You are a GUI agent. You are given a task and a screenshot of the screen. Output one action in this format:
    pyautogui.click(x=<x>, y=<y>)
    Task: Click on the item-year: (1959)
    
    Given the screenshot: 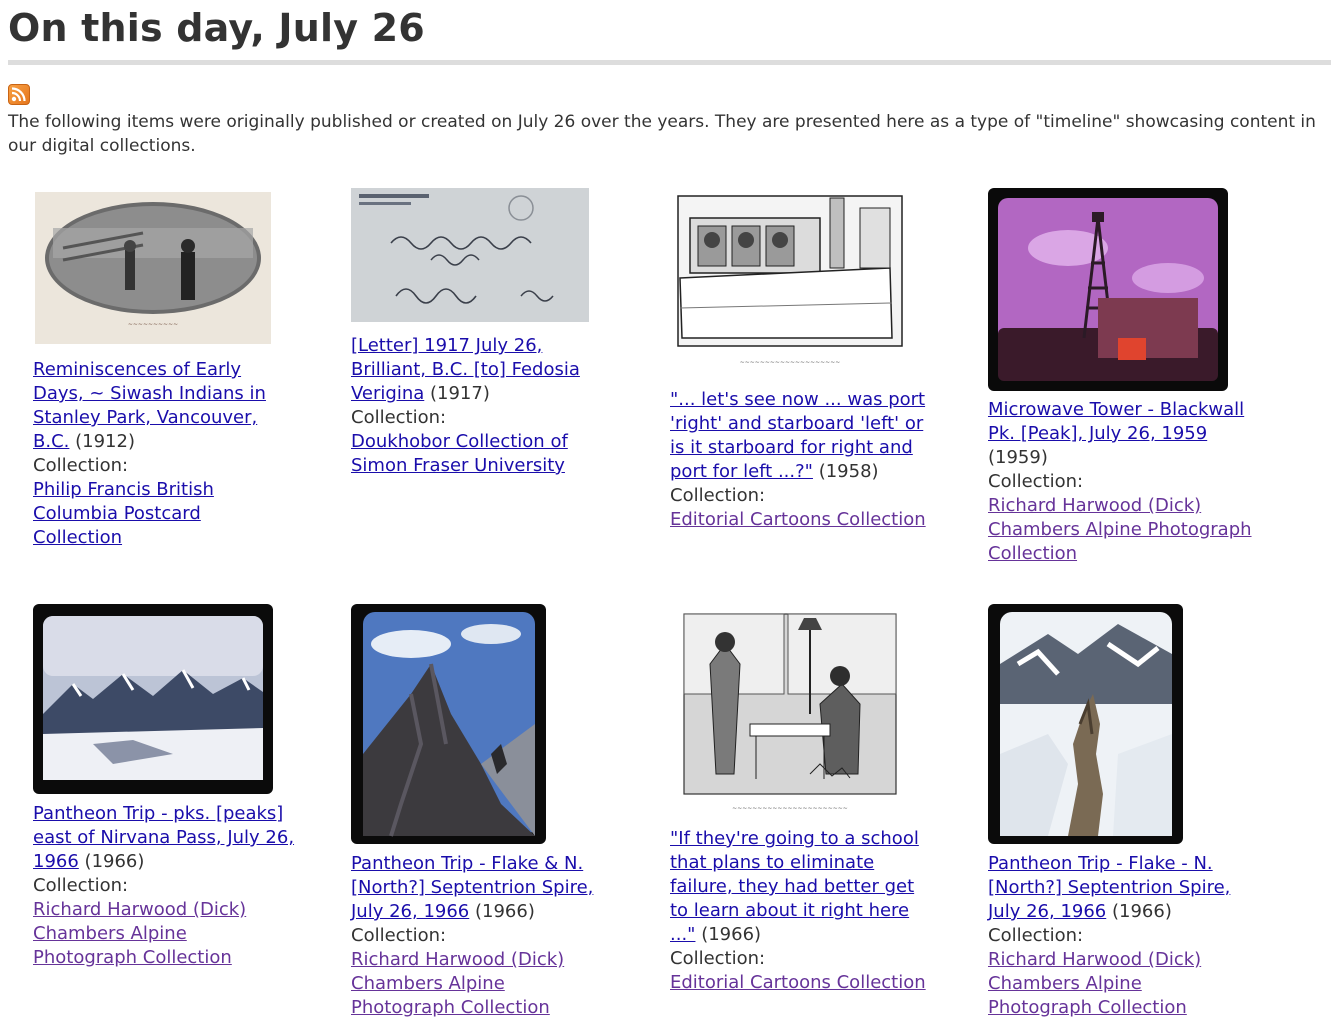 What is the action you would take?
    pyautogui.click(x=1018, y=457)
    